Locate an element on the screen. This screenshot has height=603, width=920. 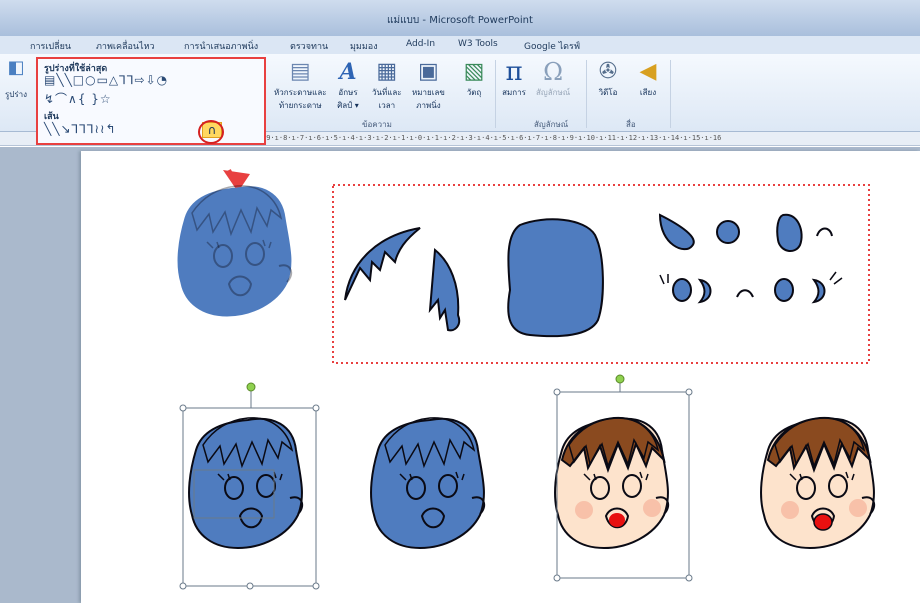
date-time-button: ▦ วันที่และ เวลา is located at coordinates (387, 86).